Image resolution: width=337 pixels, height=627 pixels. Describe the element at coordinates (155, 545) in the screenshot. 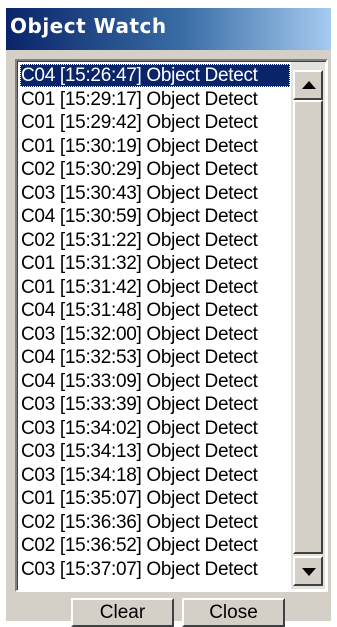

I see `list-item: C02 [15:36:52] Object Detect` at that location.